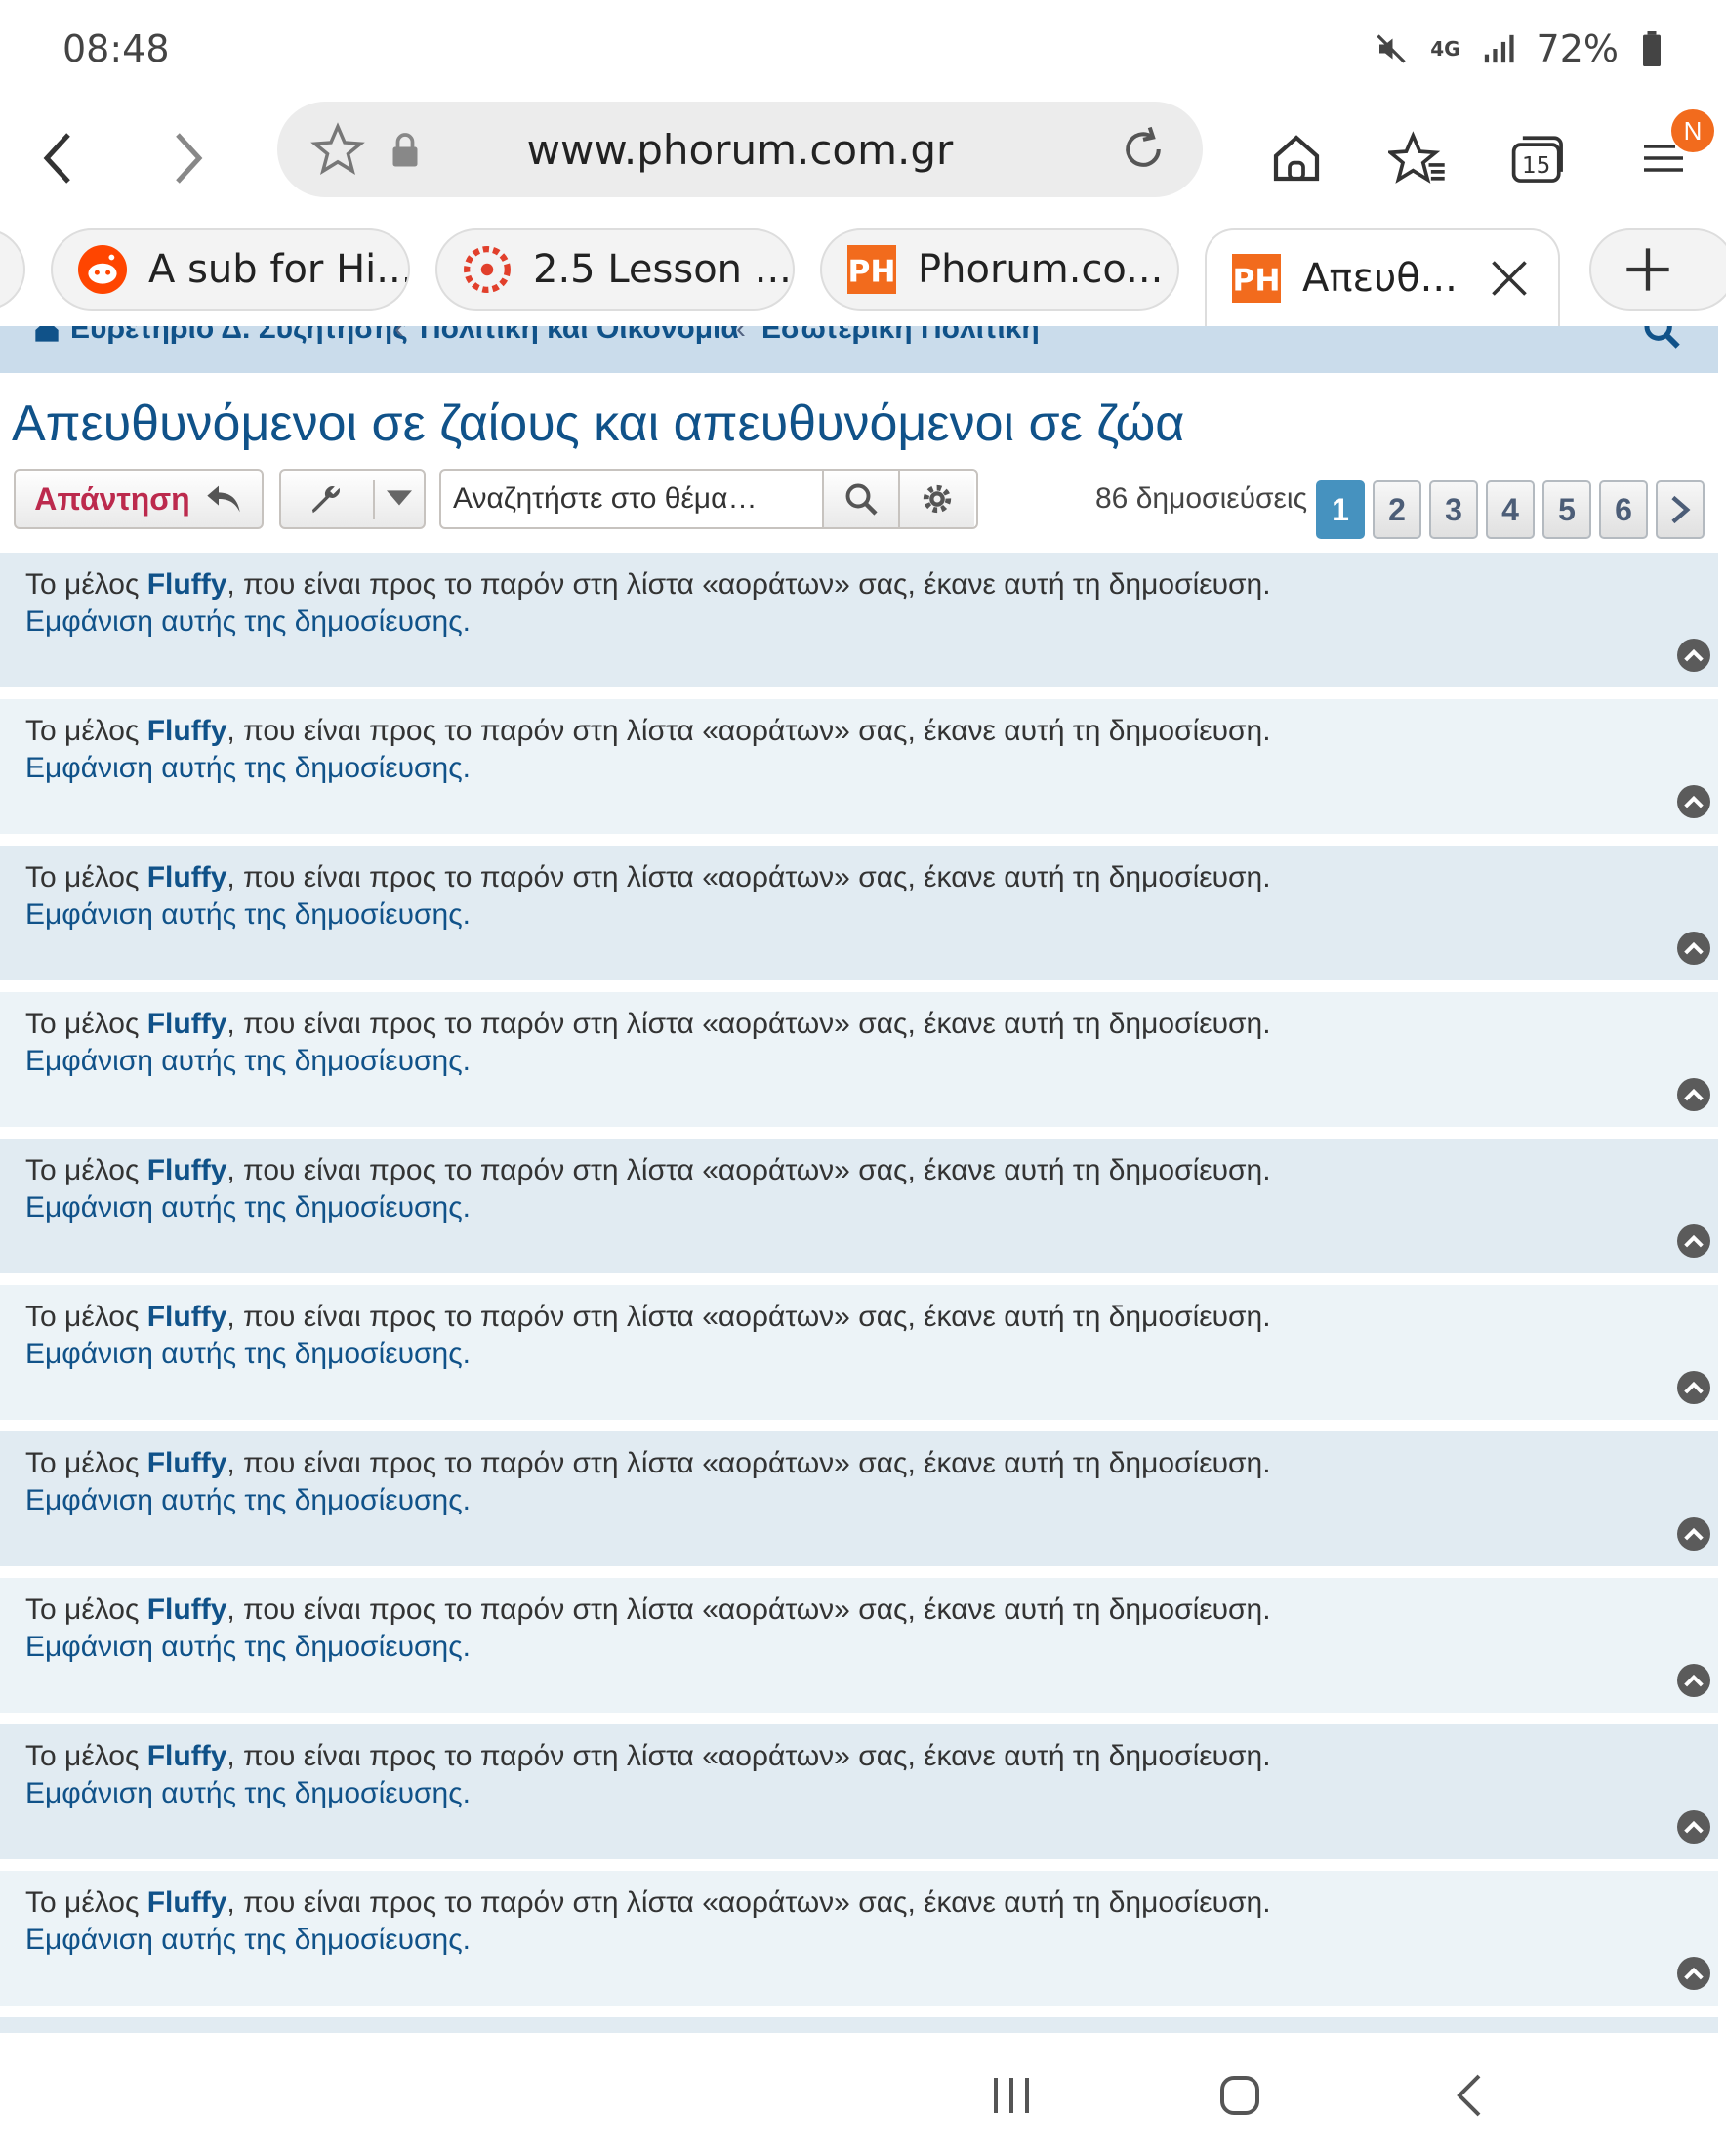  Describe the element at coordinates (900, 336) in the screenshot. I see `breadcrumb-item: Εσωτερική Πολιτική` at that location.